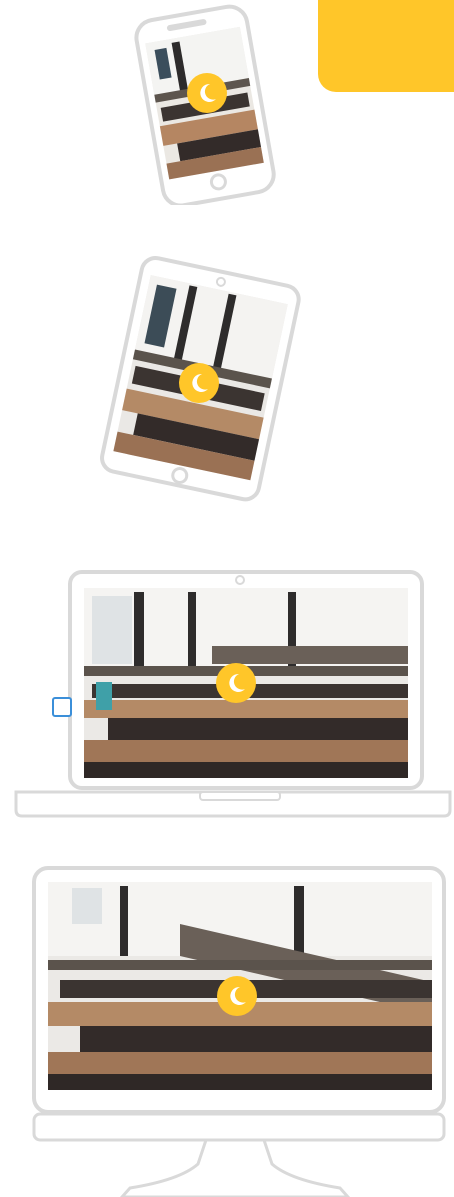  I want to click on tablet-badge, so click(199, 383).